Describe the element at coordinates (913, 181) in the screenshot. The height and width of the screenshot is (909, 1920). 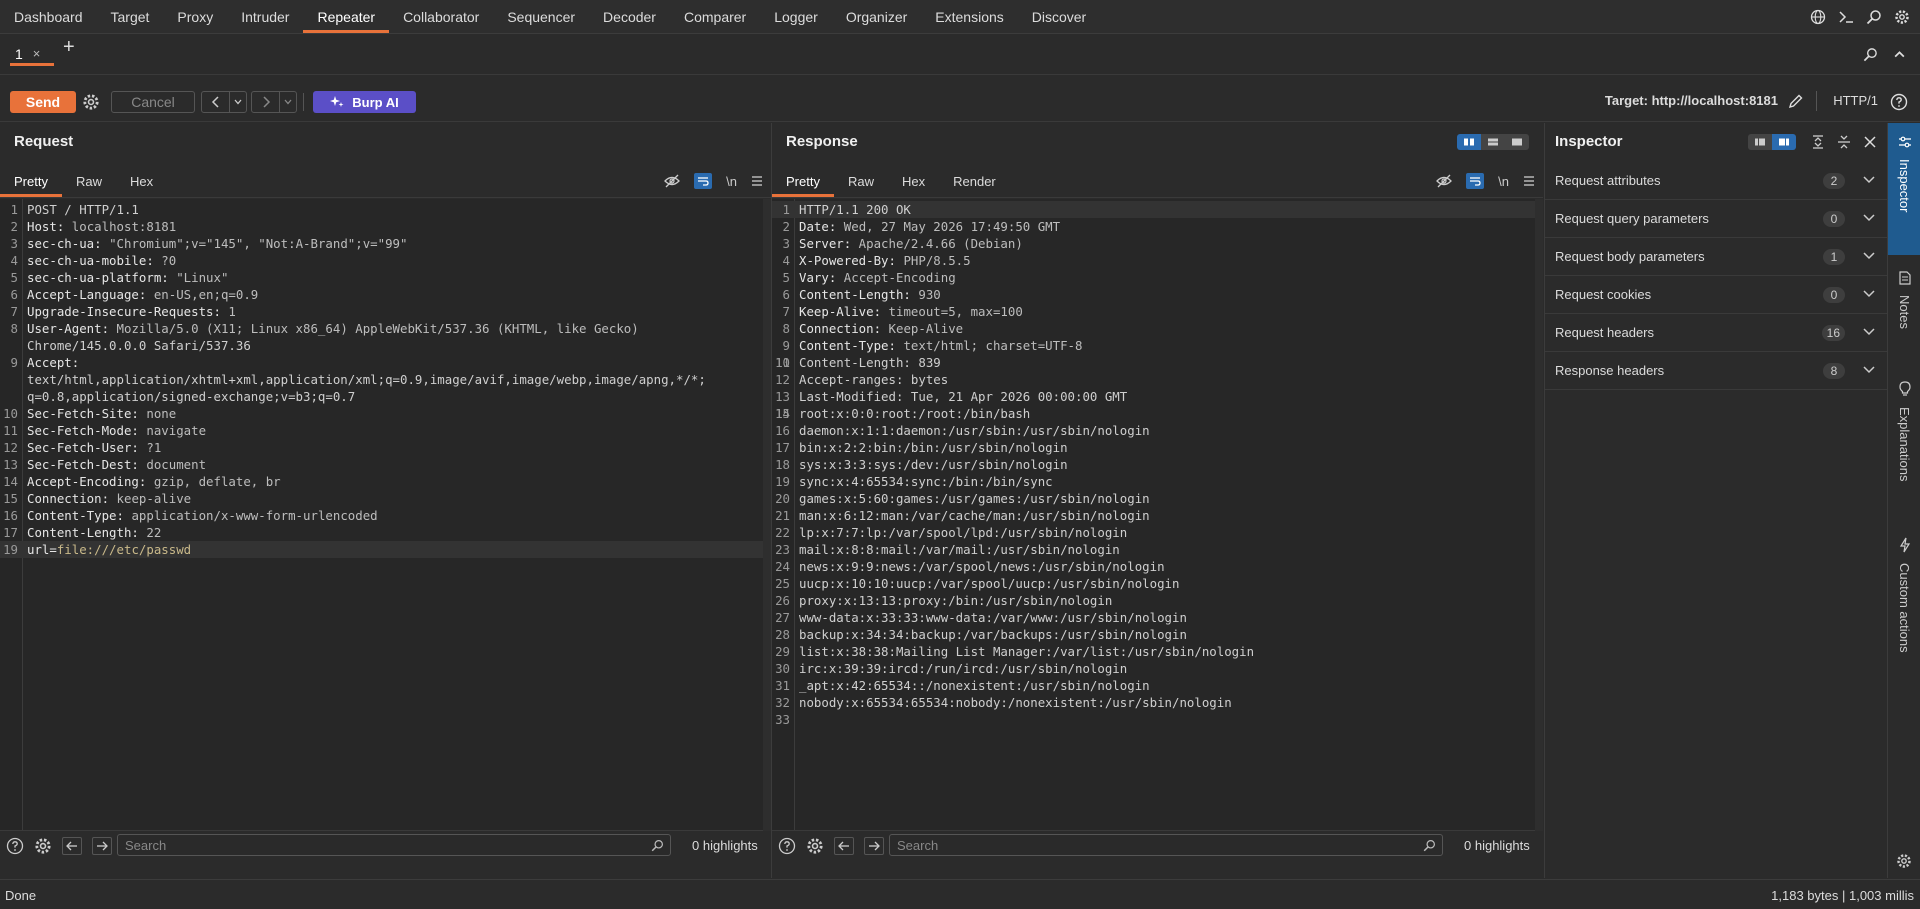
I see `response-tab-hex: Hex` at that location.